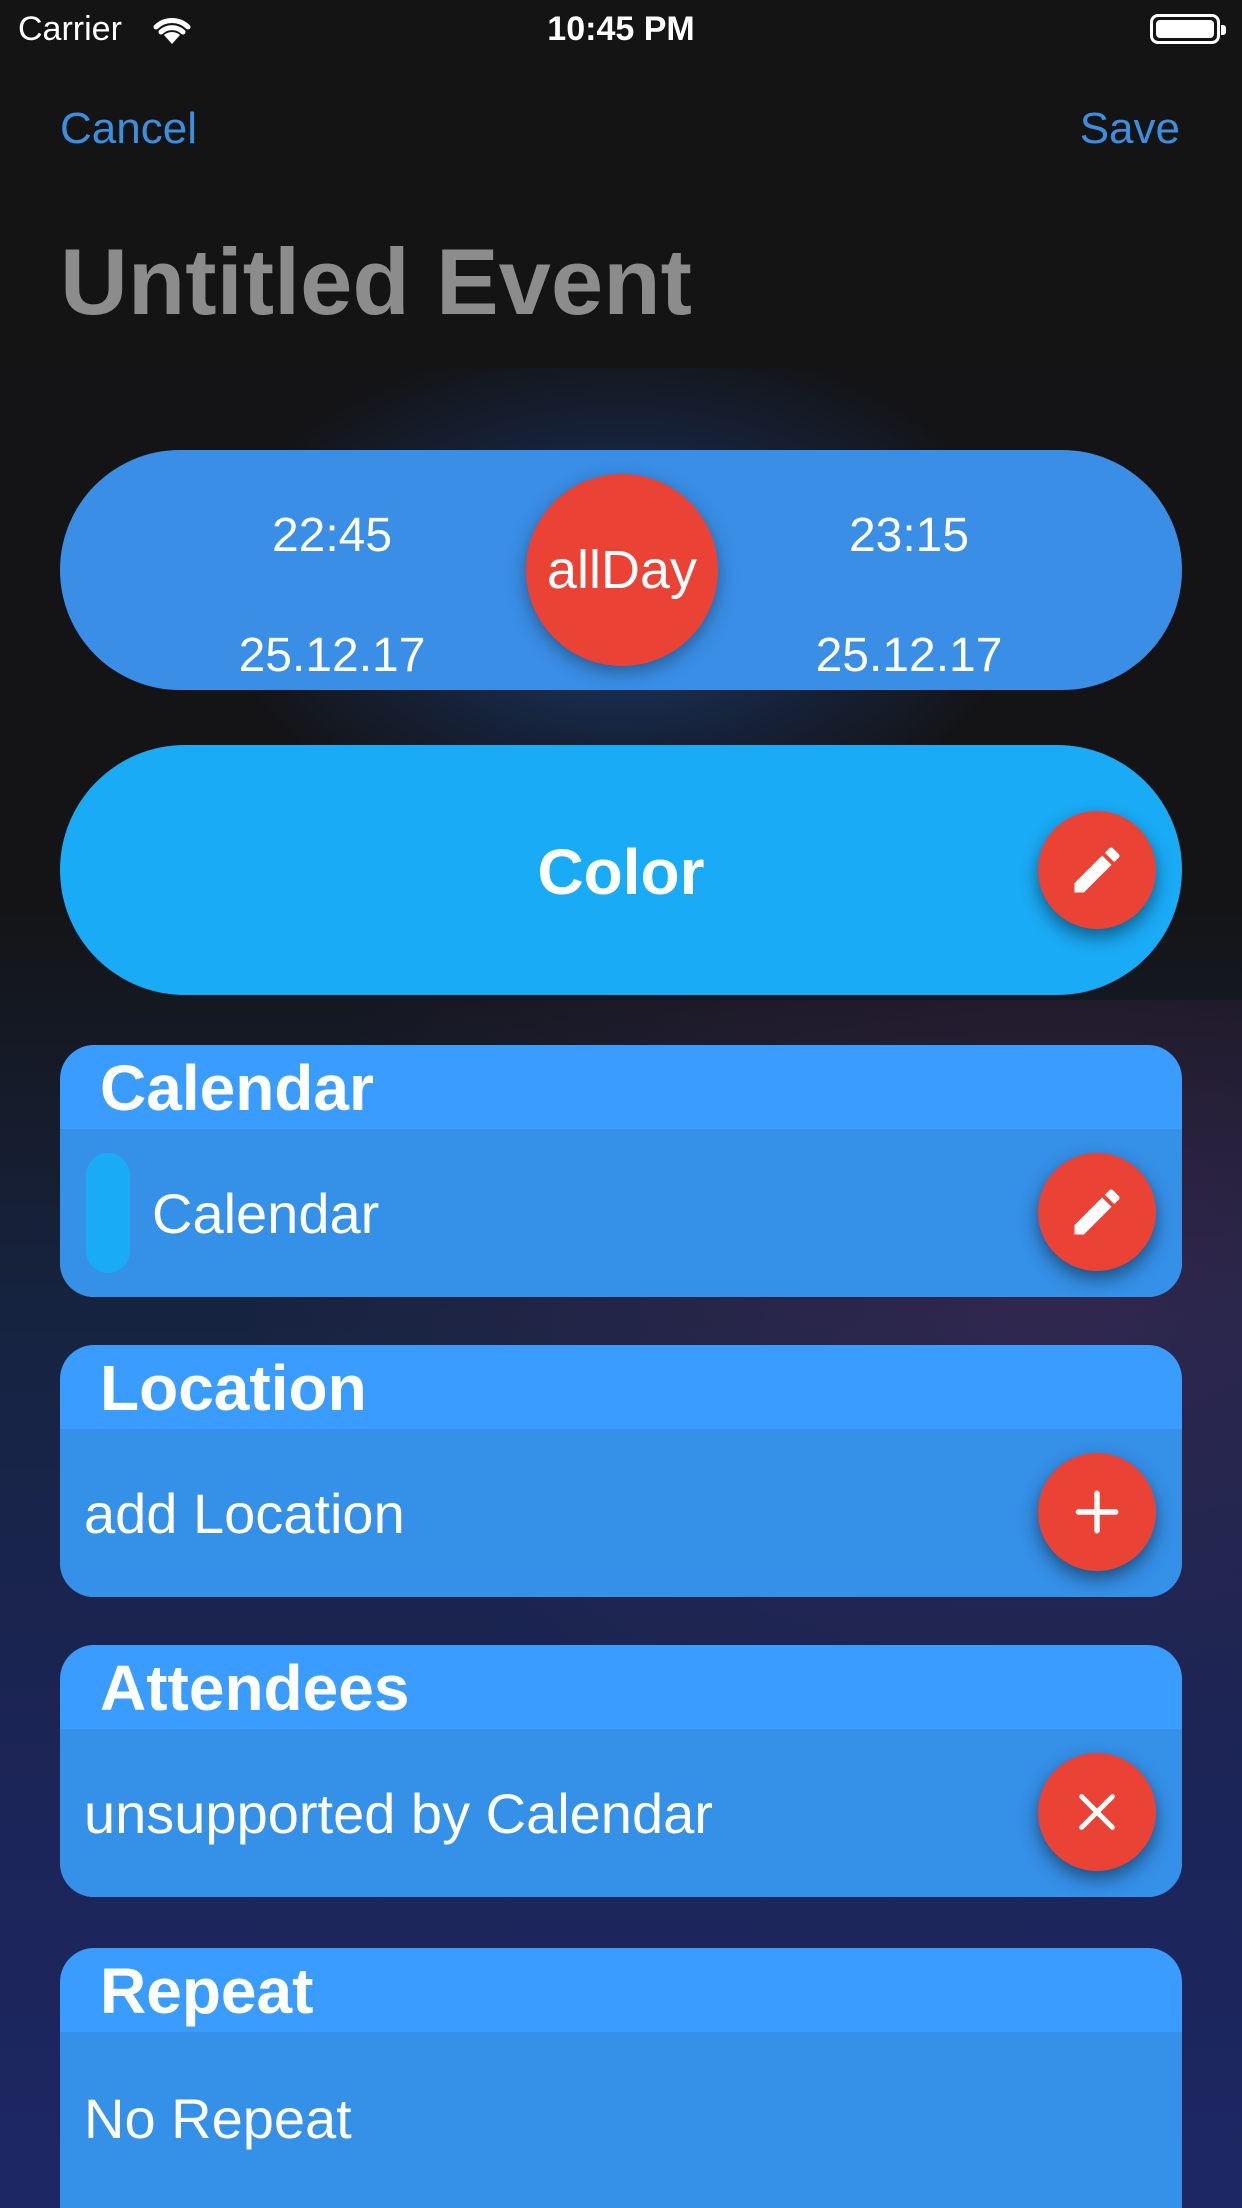 The image size is (1242, 2208). What do you see at coordinates (128, 129) in the screenshot?
I see `cancel-button: Cancel` at bounding box center [128, 129].